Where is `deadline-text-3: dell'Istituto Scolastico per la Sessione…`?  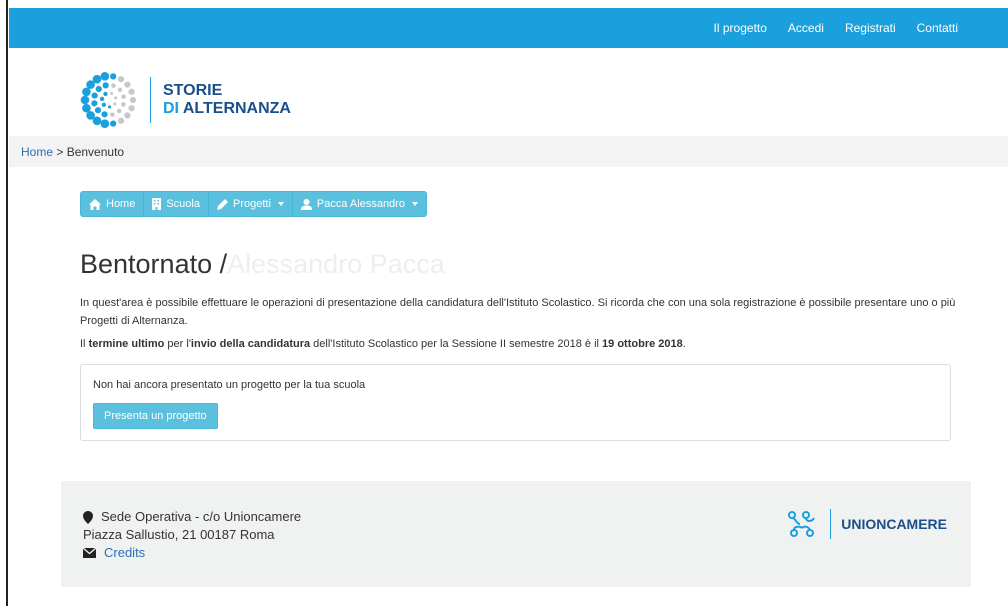 deadline-text-3: dell'Istituto Scolastico per la Sessione… is located at coordinates (456, 344).